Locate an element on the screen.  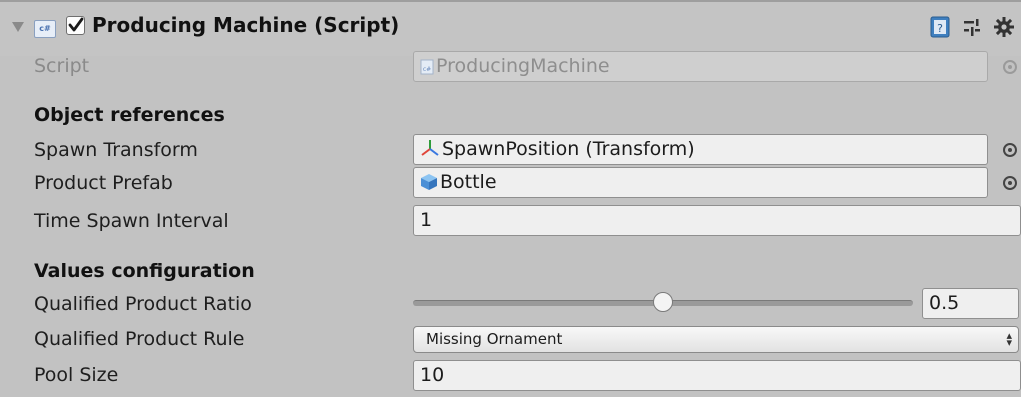
component-header: c# Producing Machine (Script) ? is located at coordinates (510, 28).